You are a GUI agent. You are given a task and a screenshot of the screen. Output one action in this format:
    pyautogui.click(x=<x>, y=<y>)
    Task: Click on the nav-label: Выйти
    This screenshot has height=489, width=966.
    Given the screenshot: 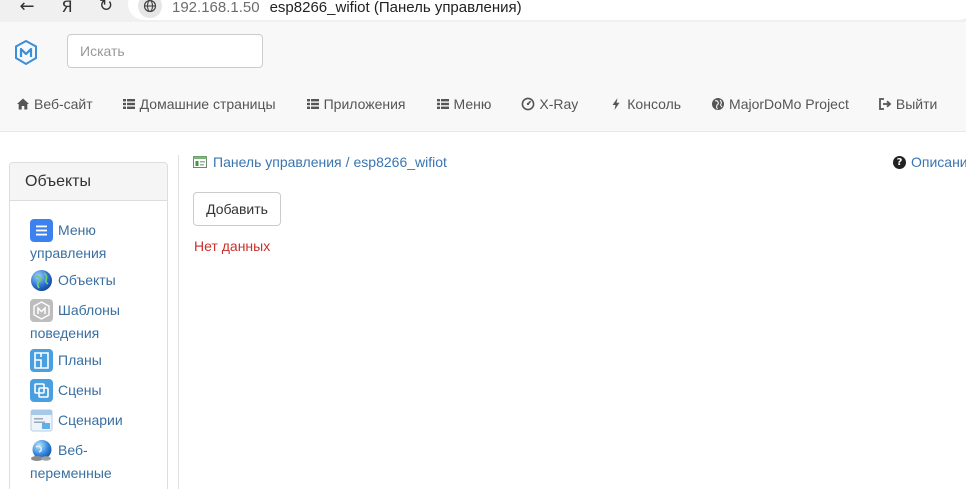 What is the action you would take?
    pyautogui.click(x=916, y=104)
    